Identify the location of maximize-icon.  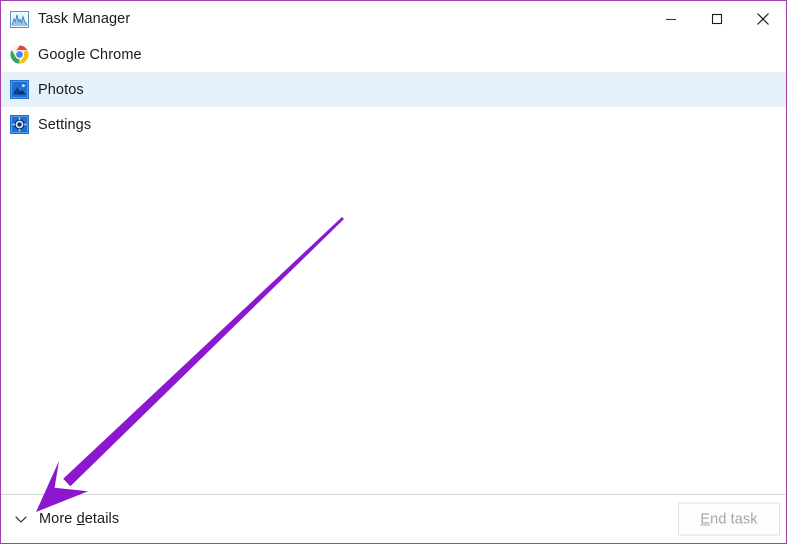
(717, 19).